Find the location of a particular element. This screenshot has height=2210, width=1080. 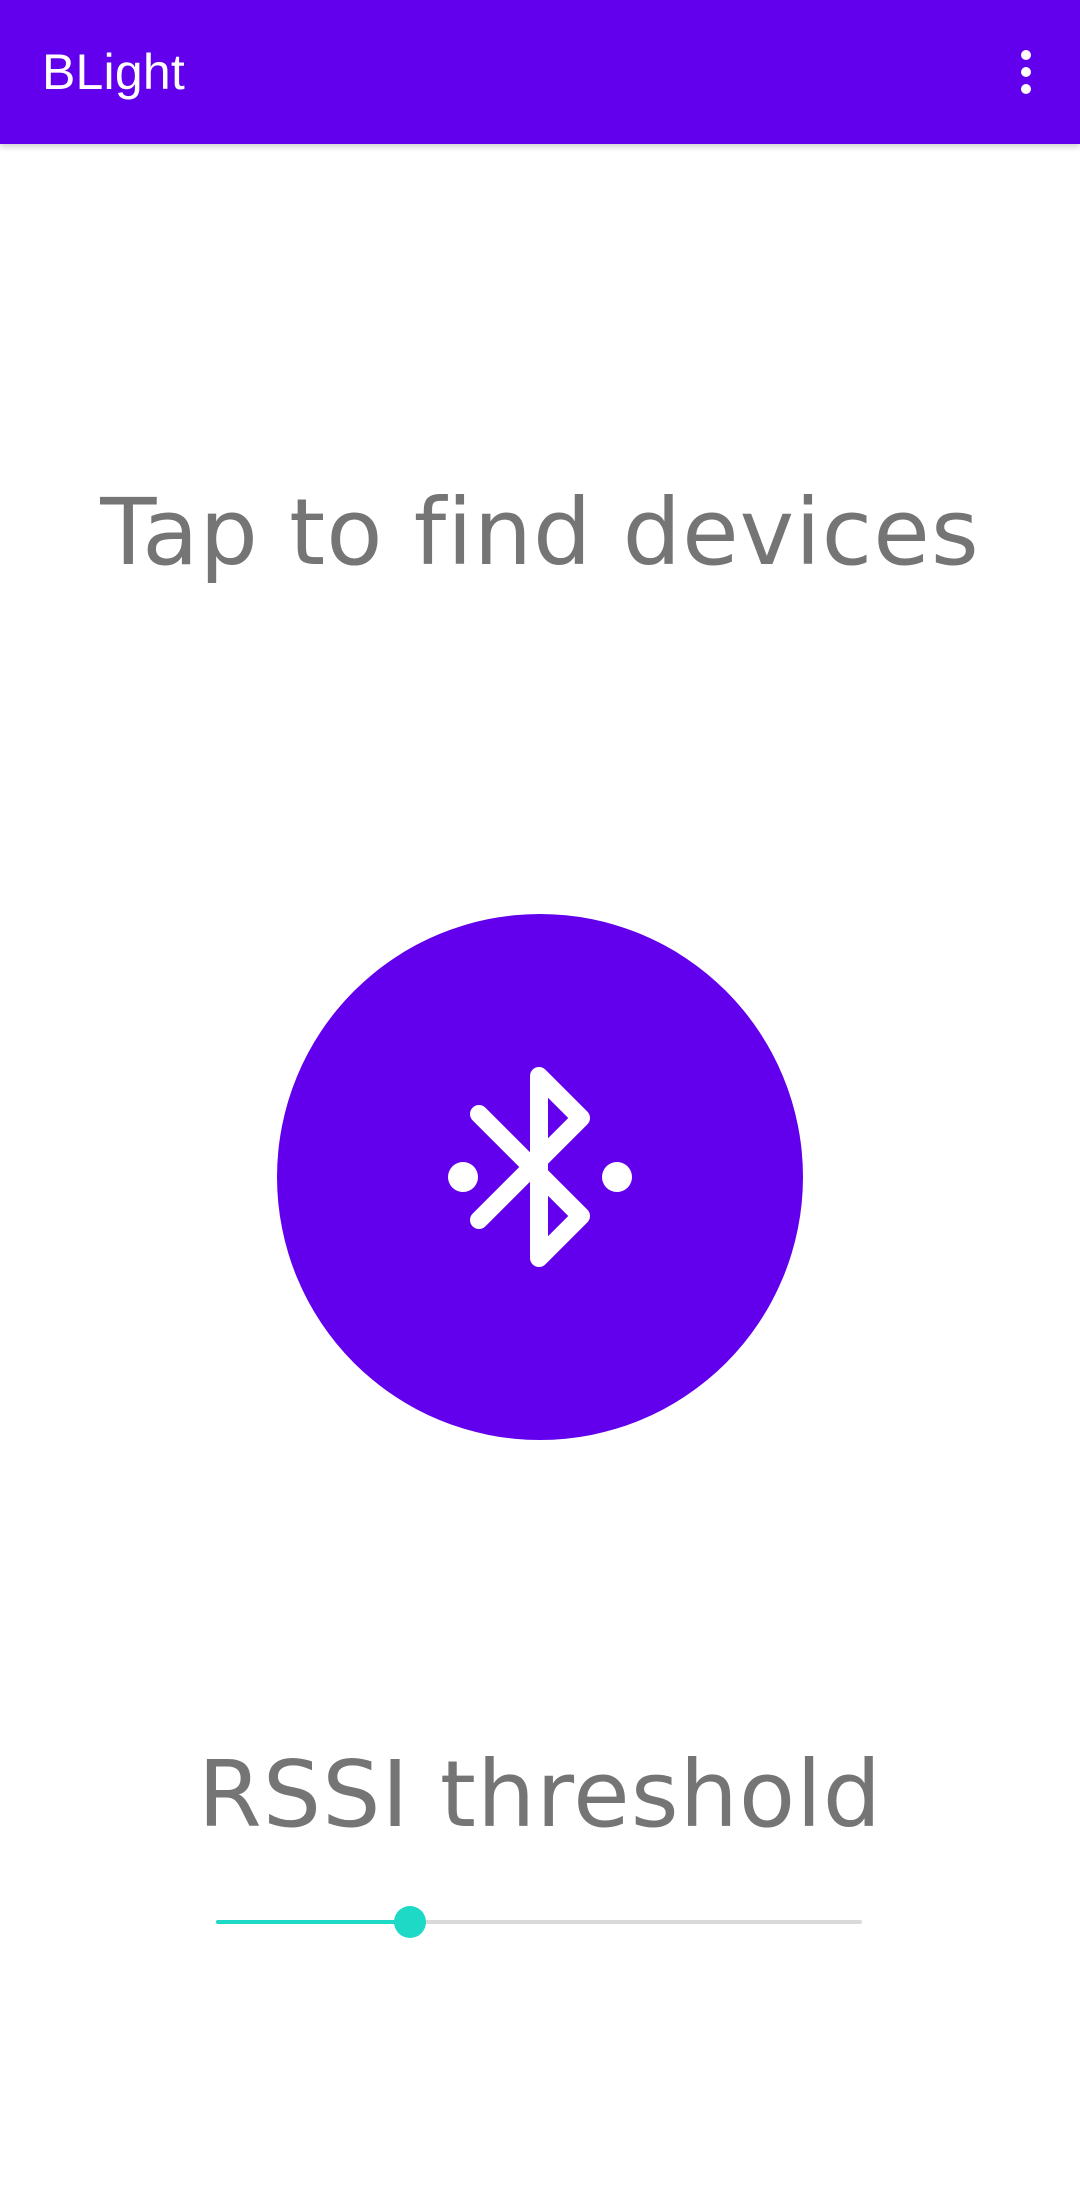

scan-devices-button is located at coordinates (540, 1177).